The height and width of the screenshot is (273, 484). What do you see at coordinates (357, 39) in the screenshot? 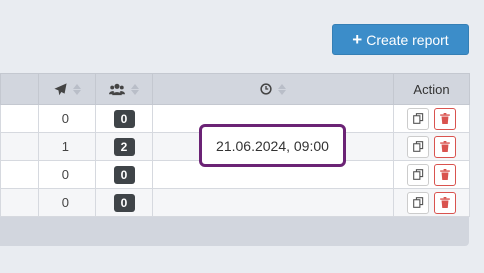
I see `plus-icon: +` at bounding box center [357, 39].